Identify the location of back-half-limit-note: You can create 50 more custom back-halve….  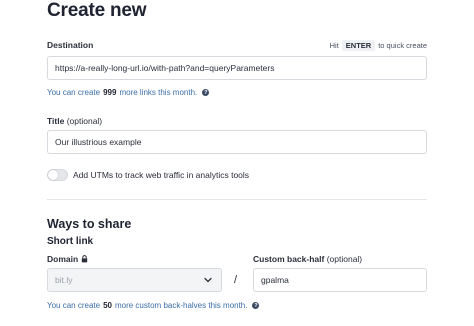
(153, 305).